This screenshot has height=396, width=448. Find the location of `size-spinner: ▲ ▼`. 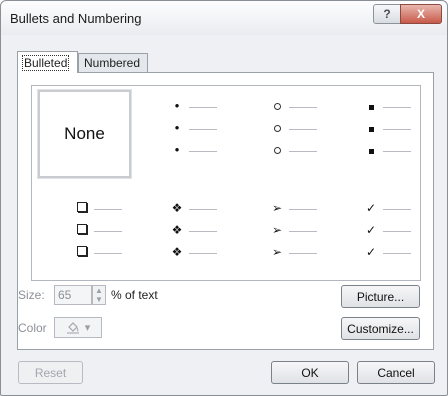

size-spinner: ▲ ▼ is located at coordinates (99, 295).